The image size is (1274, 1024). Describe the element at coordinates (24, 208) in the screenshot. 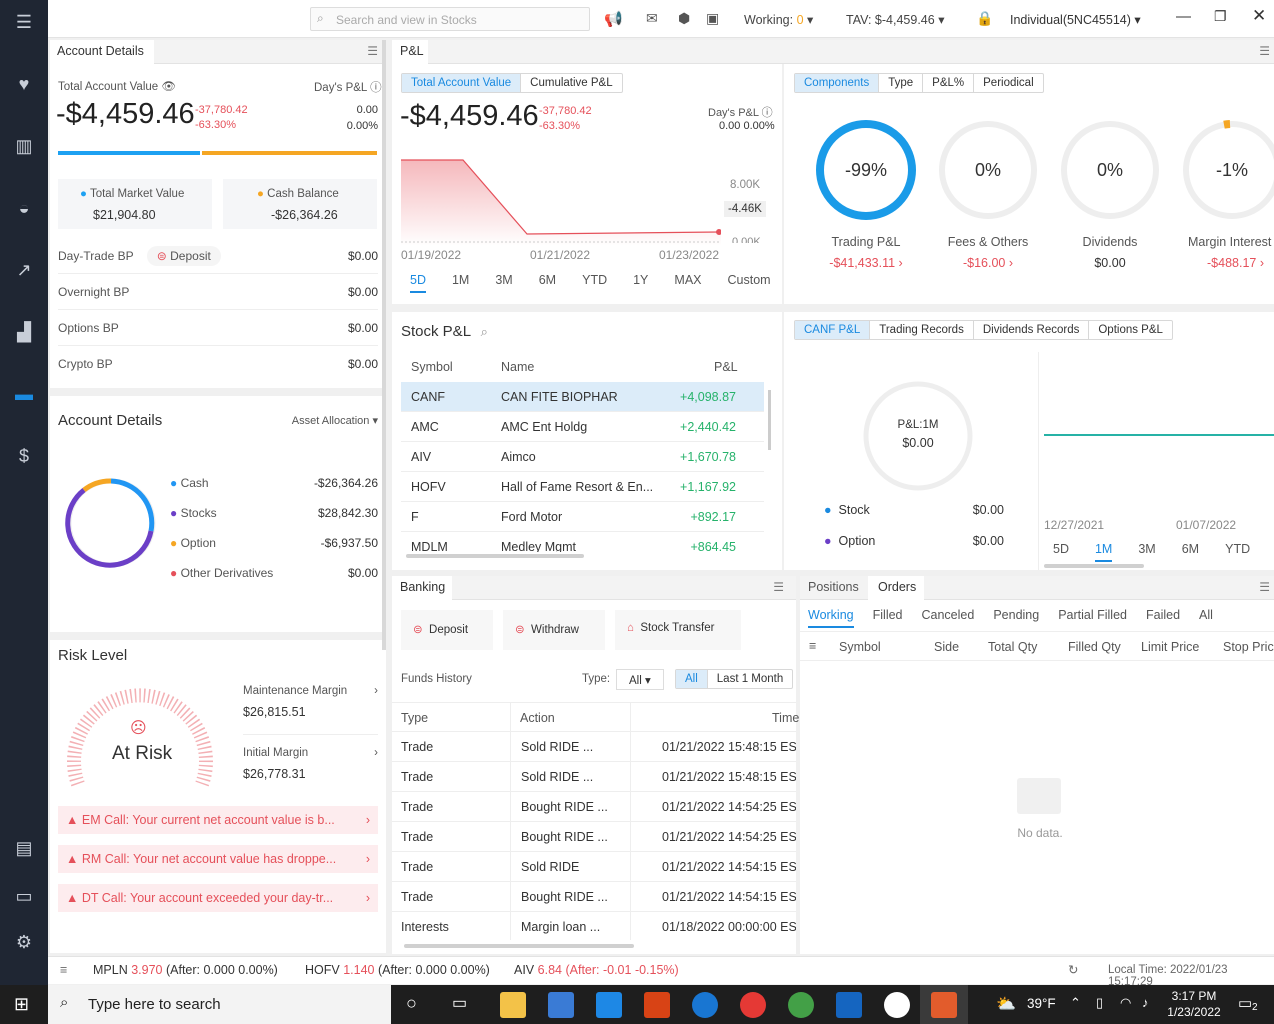

I see `planet-icon: ◒` at that location.